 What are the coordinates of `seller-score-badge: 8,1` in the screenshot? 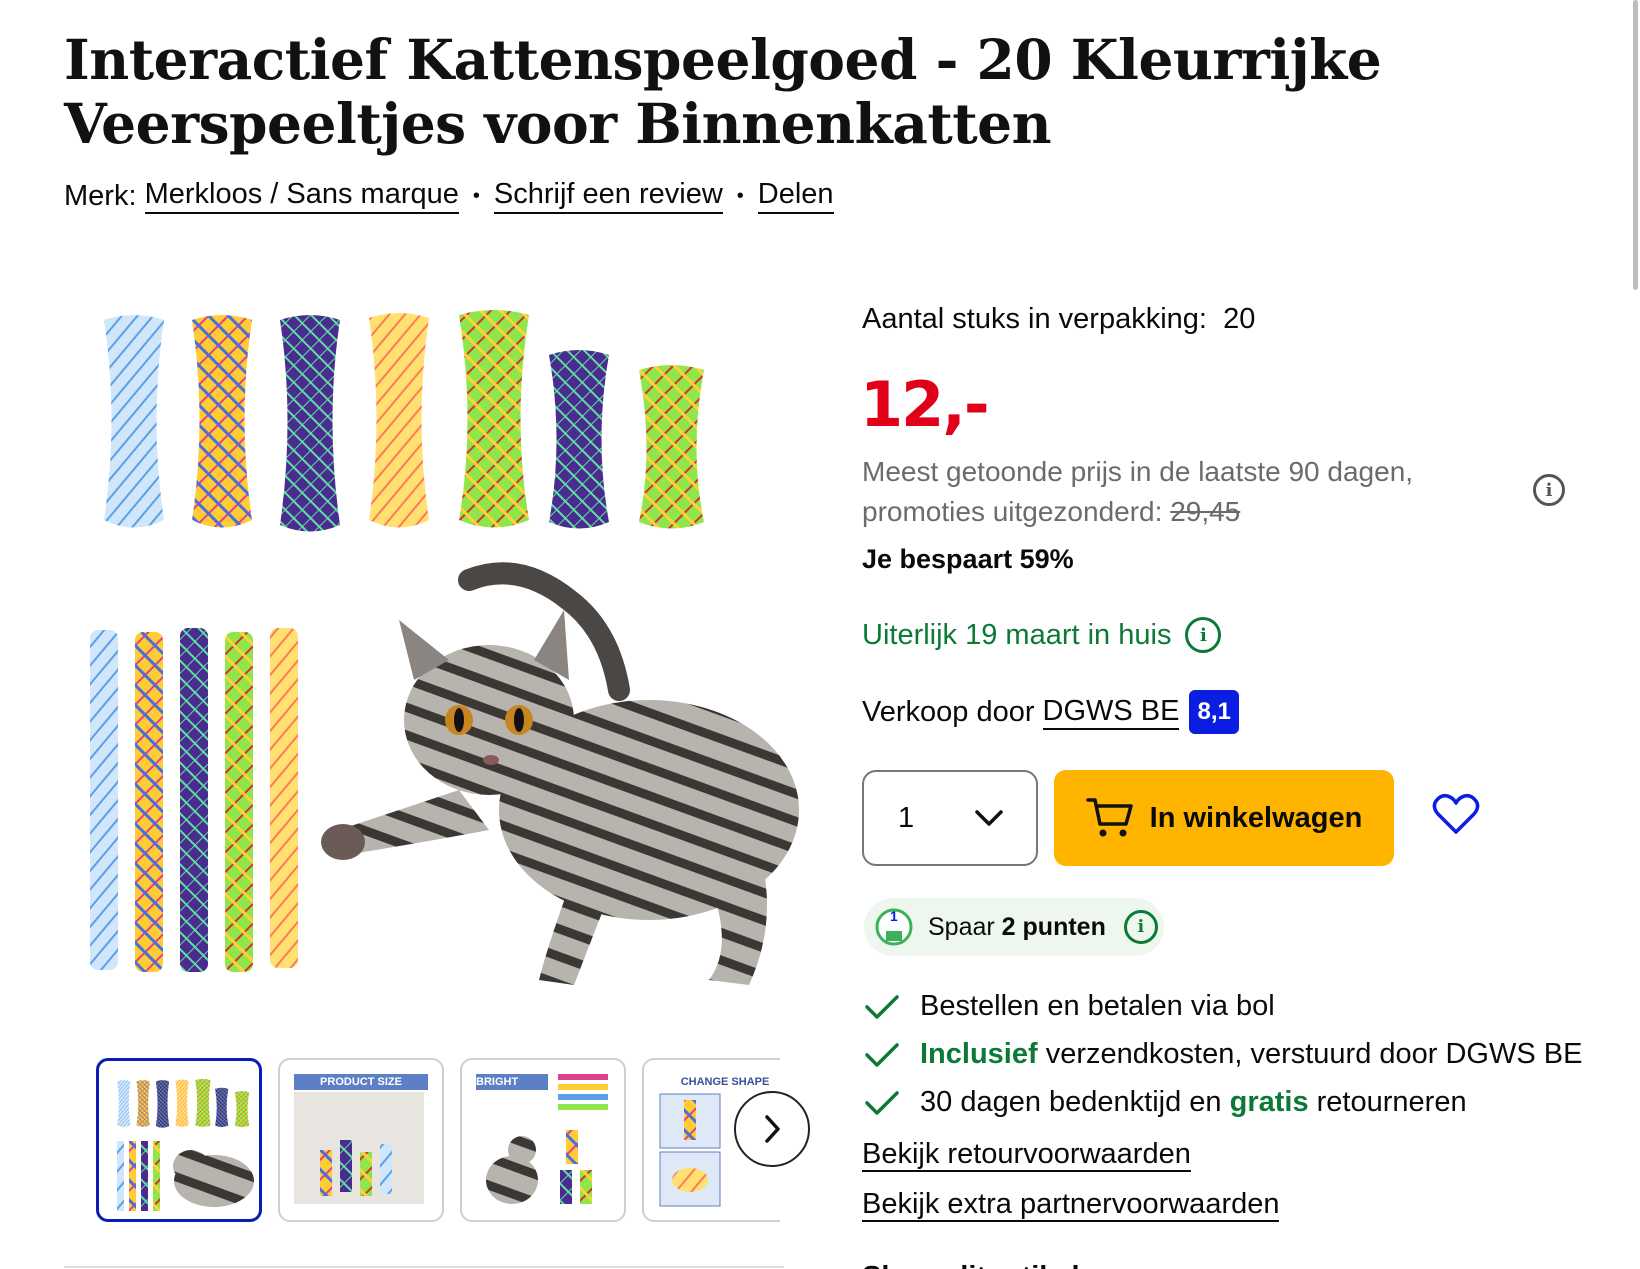 It's located at (1214, 712).